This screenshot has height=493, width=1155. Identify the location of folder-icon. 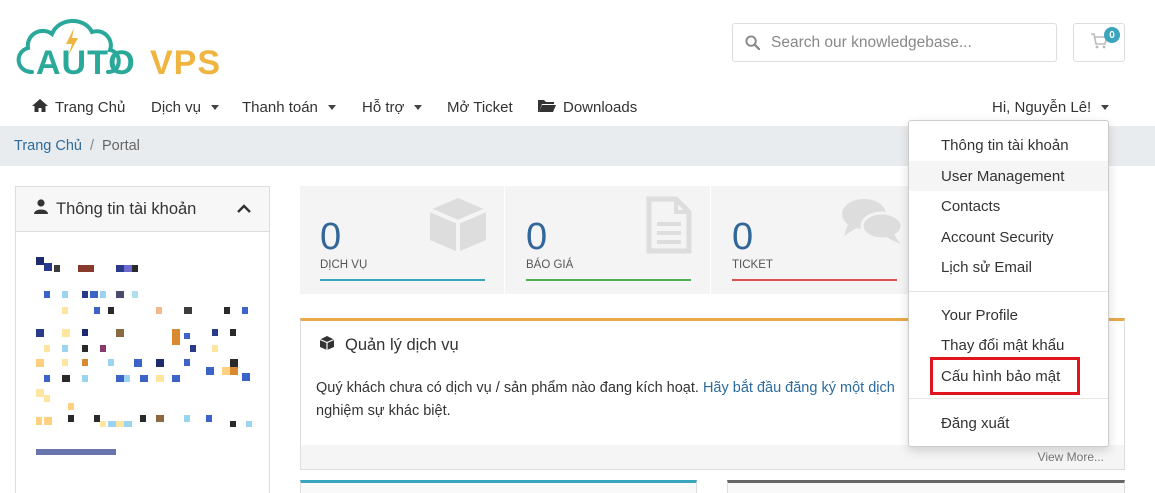
(547, 107).